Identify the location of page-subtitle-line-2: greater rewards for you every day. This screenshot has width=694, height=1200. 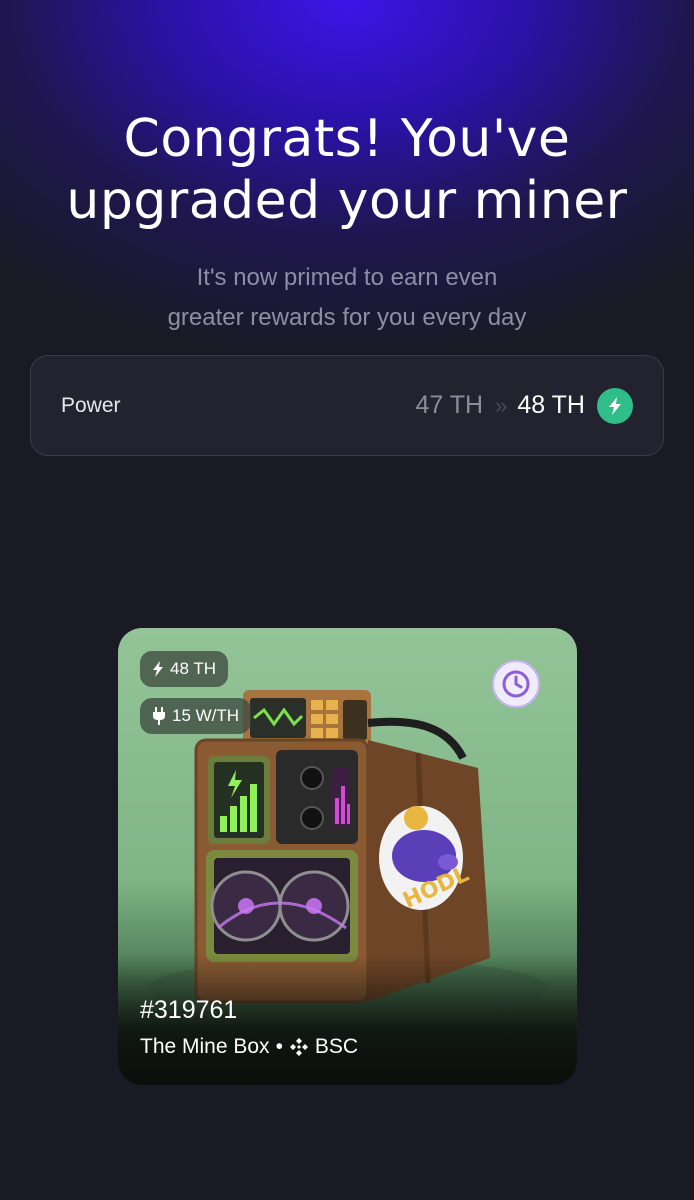
(347, 317).